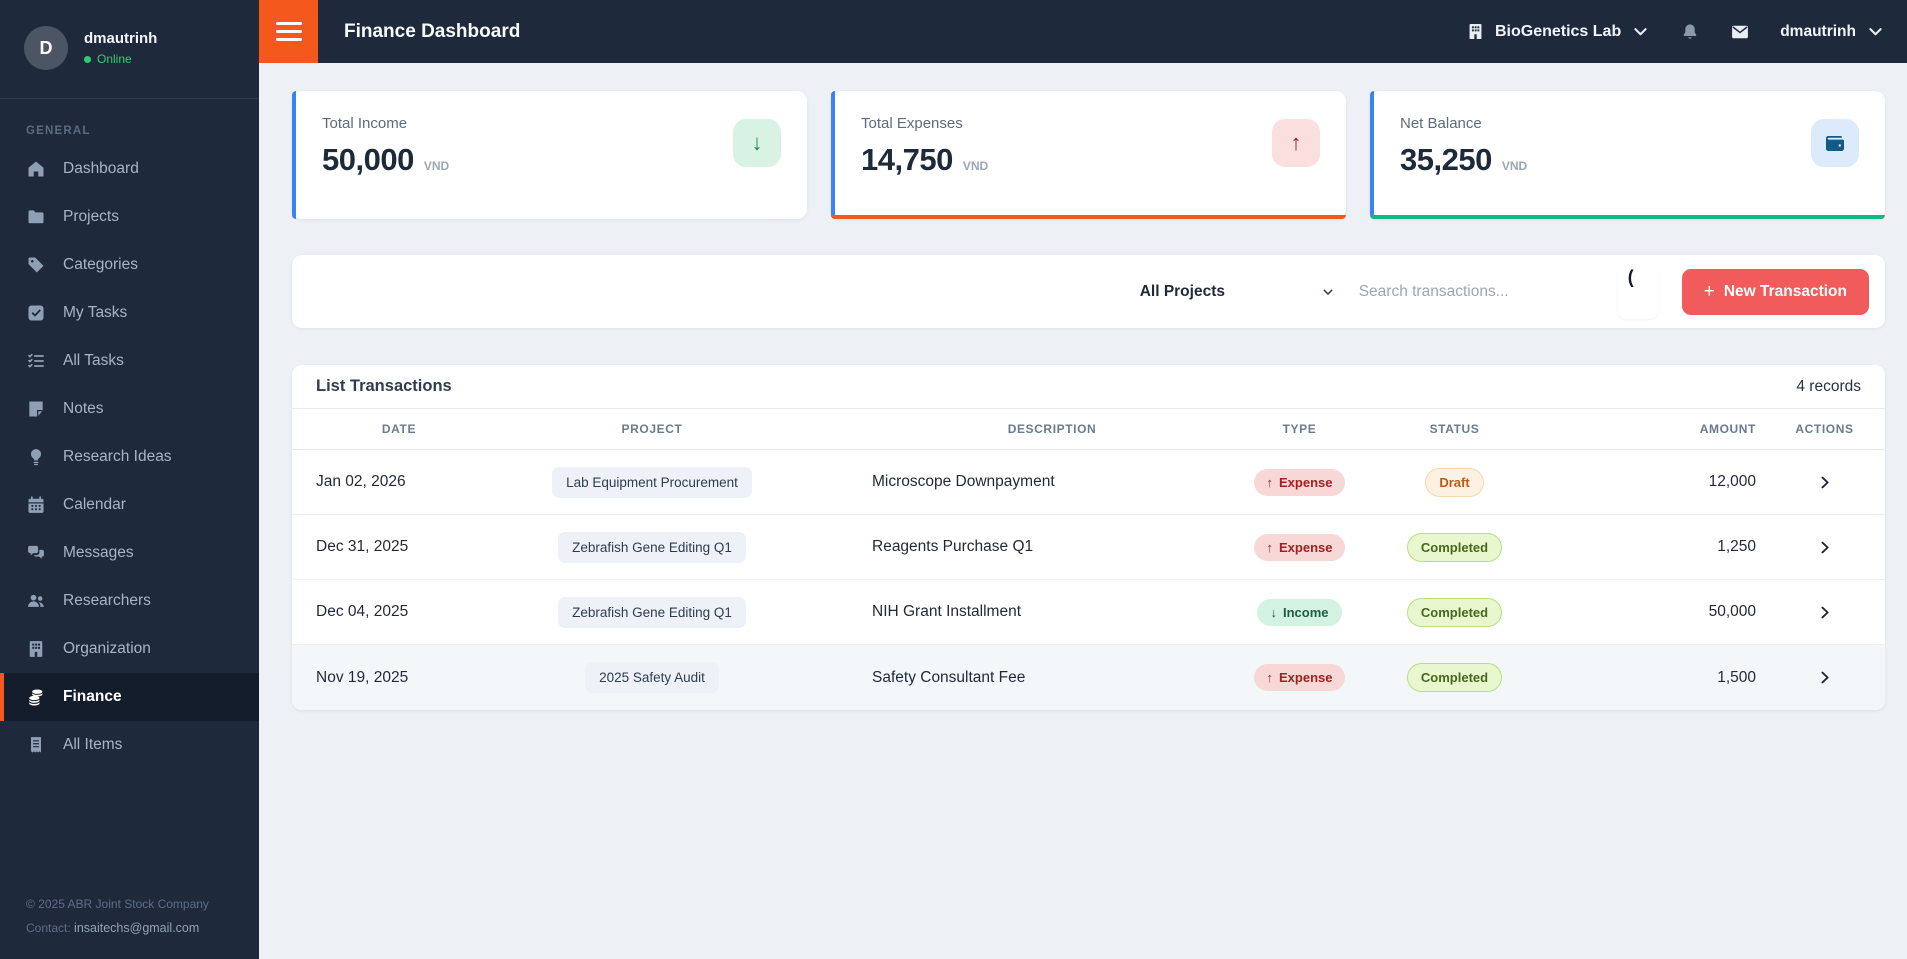  What do you see at coordinates (1273, 612) in the screenshot?
I see `arrow-down-icon: ↓` at bounding box center [1273, 612].